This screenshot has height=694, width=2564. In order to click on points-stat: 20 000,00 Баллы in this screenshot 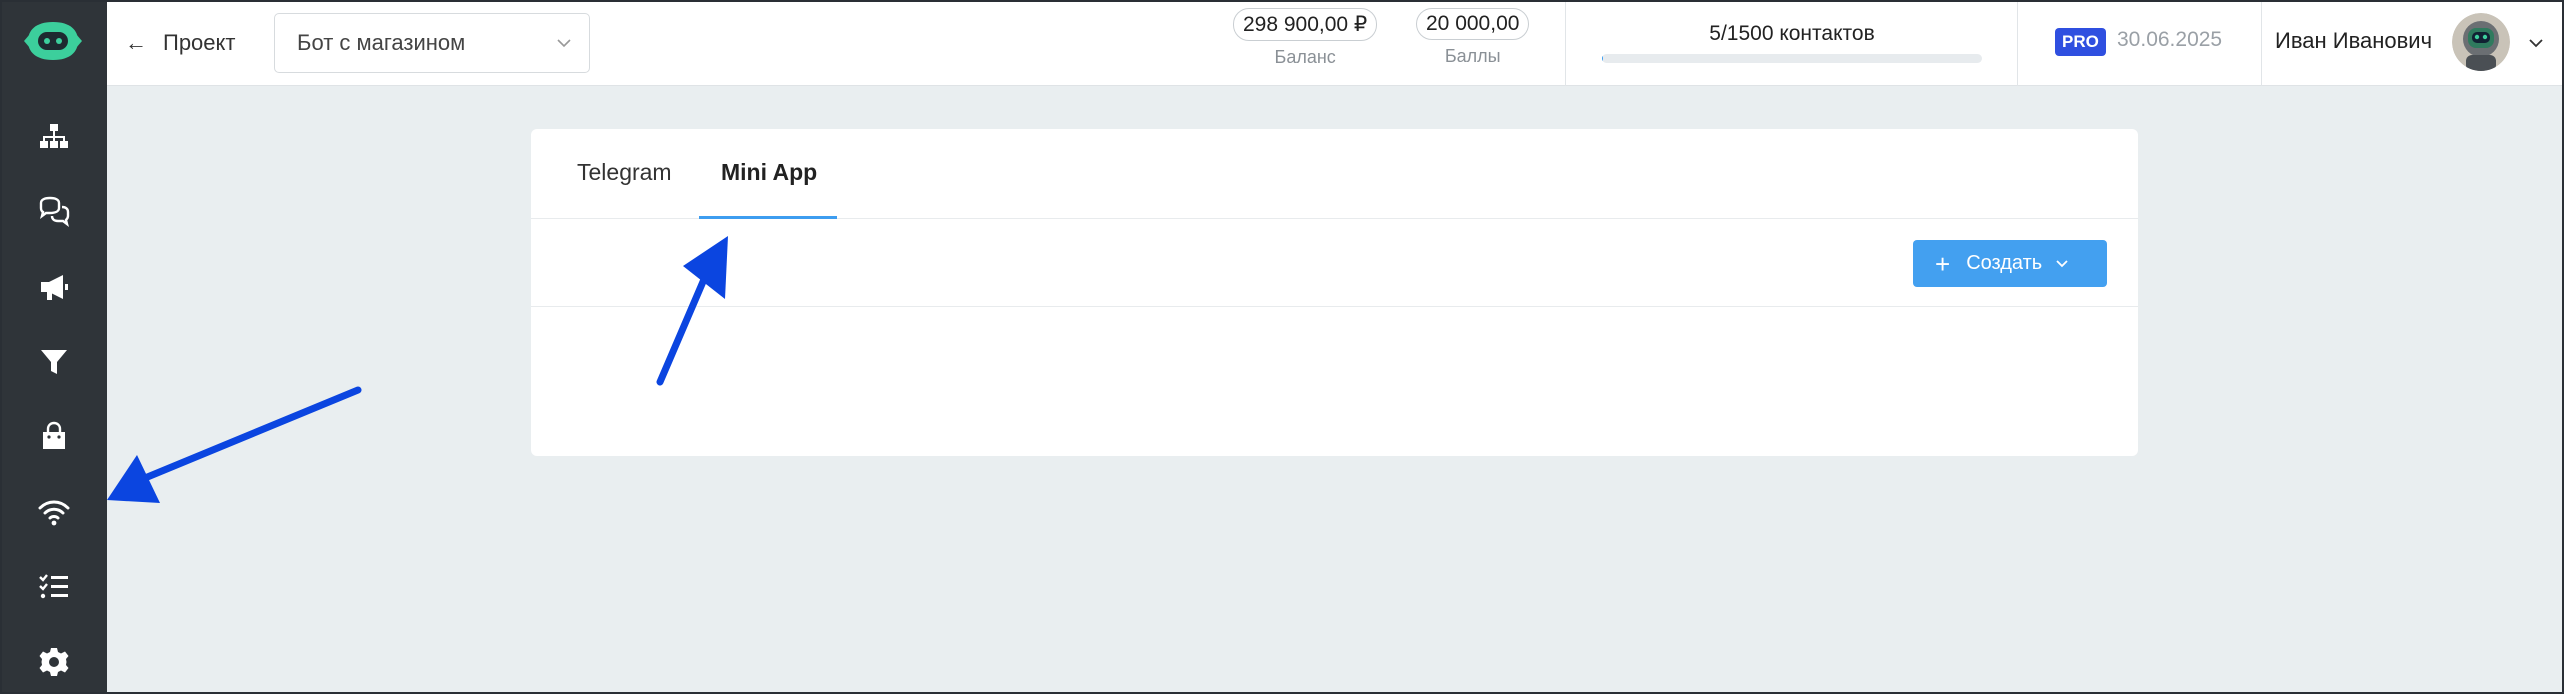, I will do `click(1473, 37)`.